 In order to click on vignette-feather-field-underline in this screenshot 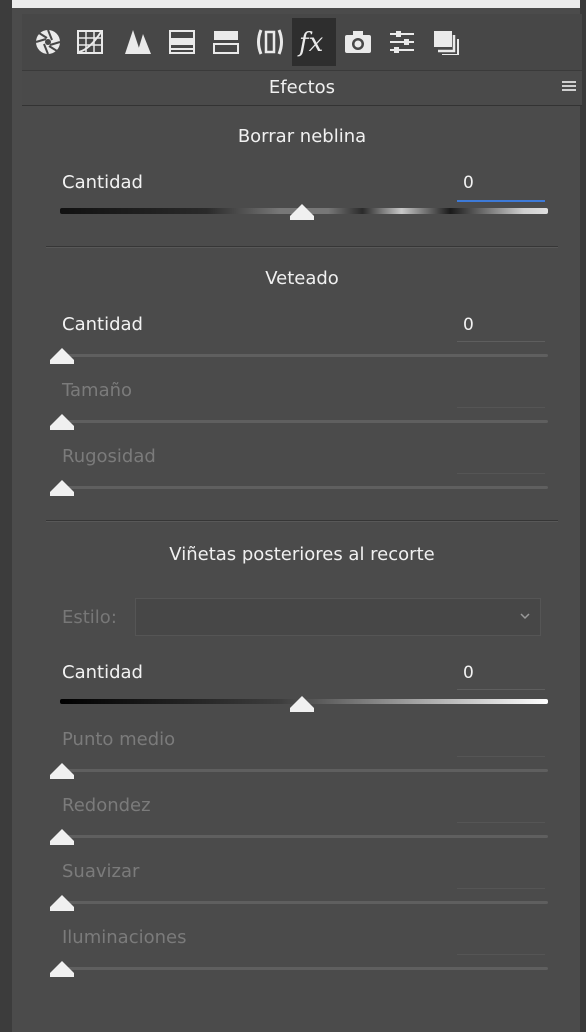, I will do `click(501, 888)`.